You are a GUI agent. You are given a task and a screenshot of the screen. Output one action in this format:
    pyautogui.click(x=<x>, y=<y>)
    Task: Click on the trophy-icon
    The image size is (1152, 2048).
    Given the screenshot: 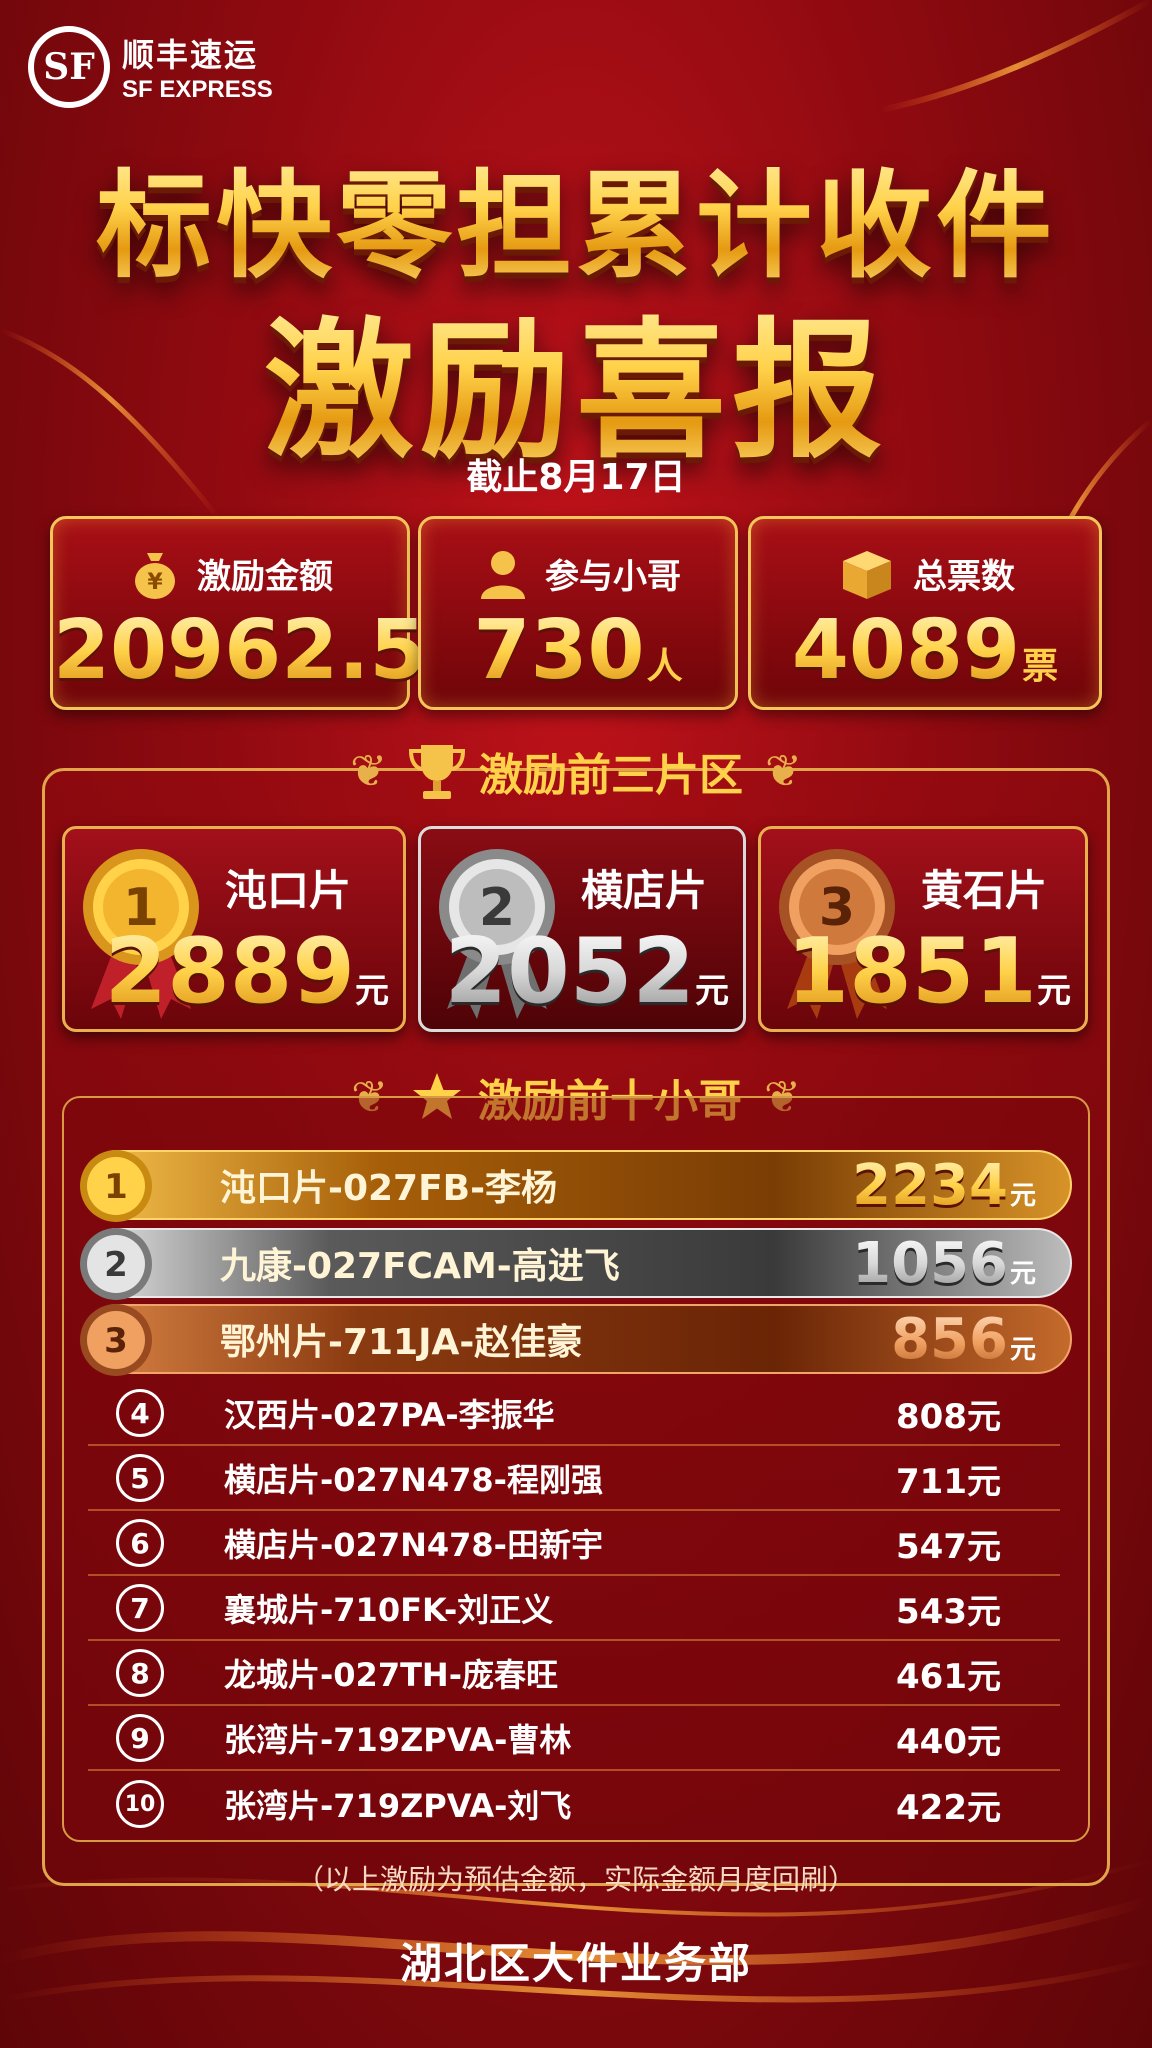 What is the action you would take?
    pyautogui.click(x=437, y=772)
    